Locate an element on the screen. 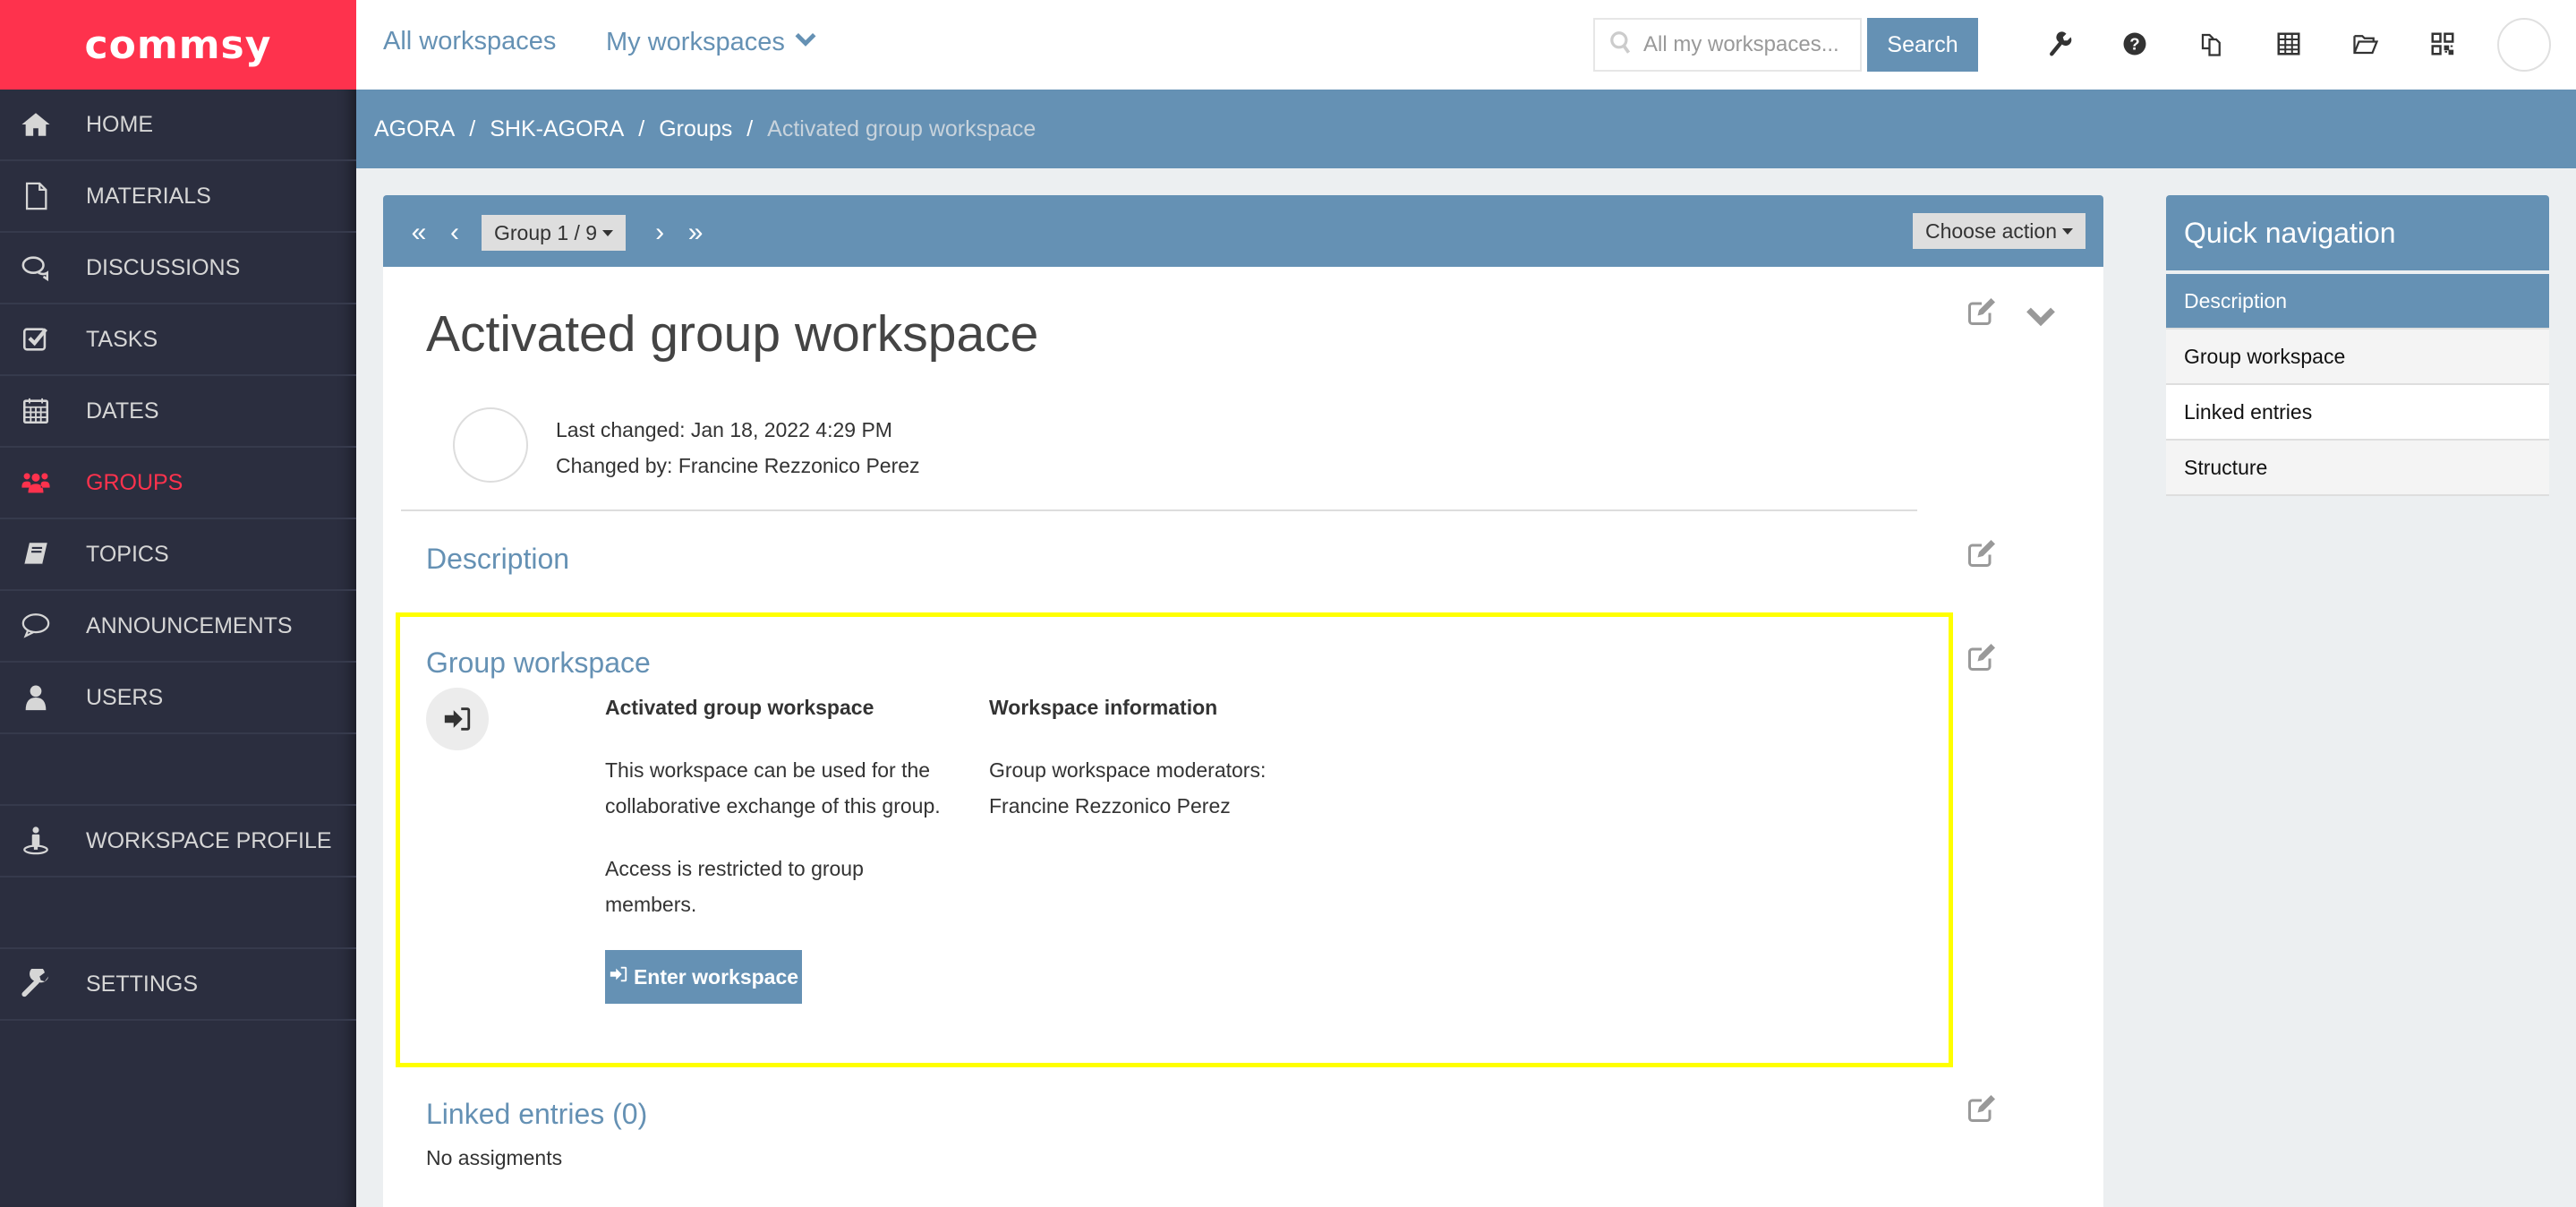 This screenshot has height=1207, width=2576. search-input is located at coordinates (1746, 44).